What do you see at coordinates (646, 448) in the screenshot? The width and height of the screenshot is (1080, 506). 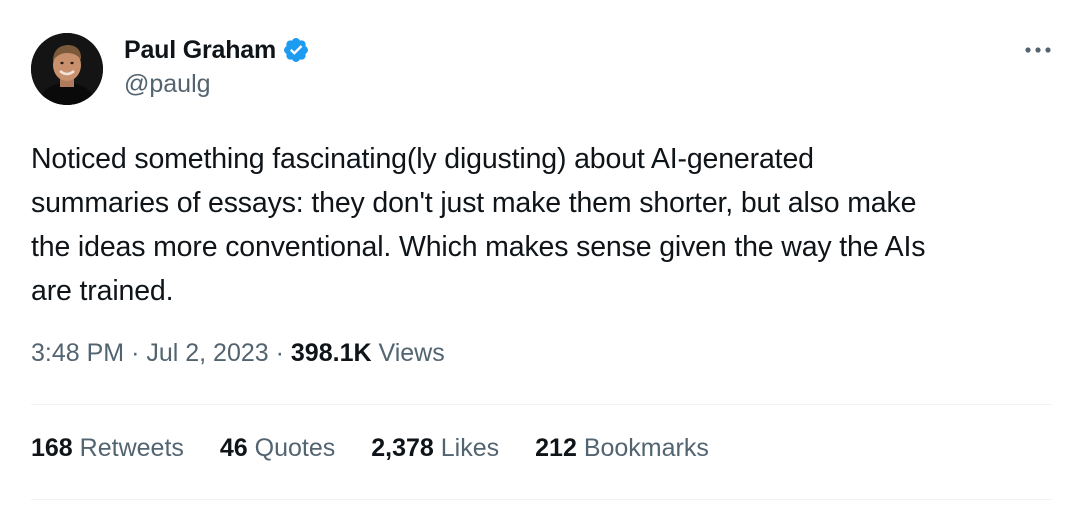 I see `bookmarks-label: Bookmarks` at bounding box center [646, 448].